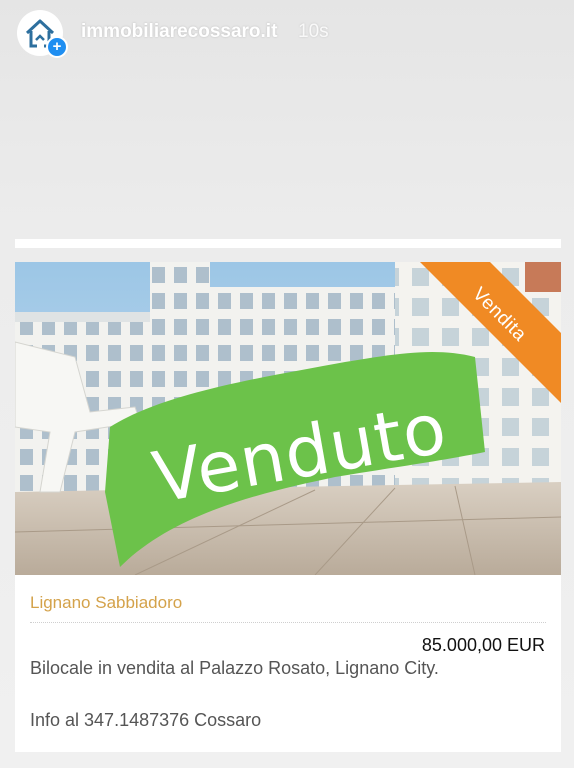 This screenshot has height=768, width=574. What do you see at coordinates (146, 720) in the screenshot?
I see `listing-contact: Info al 347.1487376 Cossaro` at bounding box center [146, 720].